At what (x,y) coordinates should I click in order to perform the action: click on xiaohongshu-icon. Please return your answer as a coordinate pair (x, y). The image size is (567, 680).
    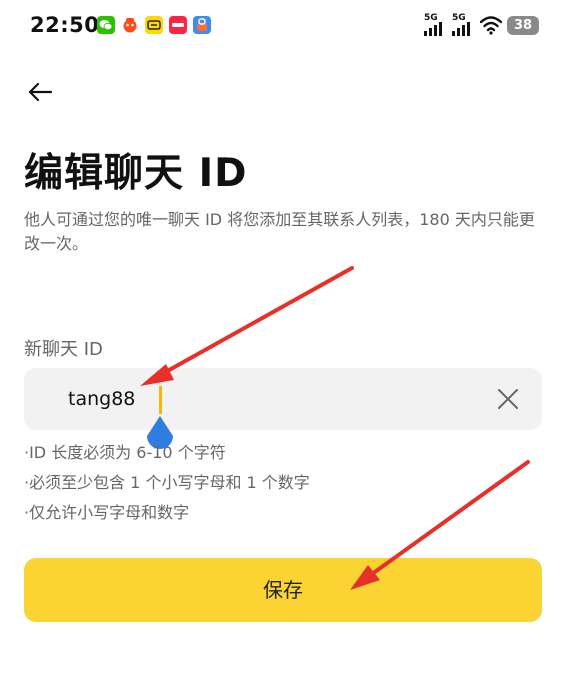
    Looking at the image, I should click on (178, 25).